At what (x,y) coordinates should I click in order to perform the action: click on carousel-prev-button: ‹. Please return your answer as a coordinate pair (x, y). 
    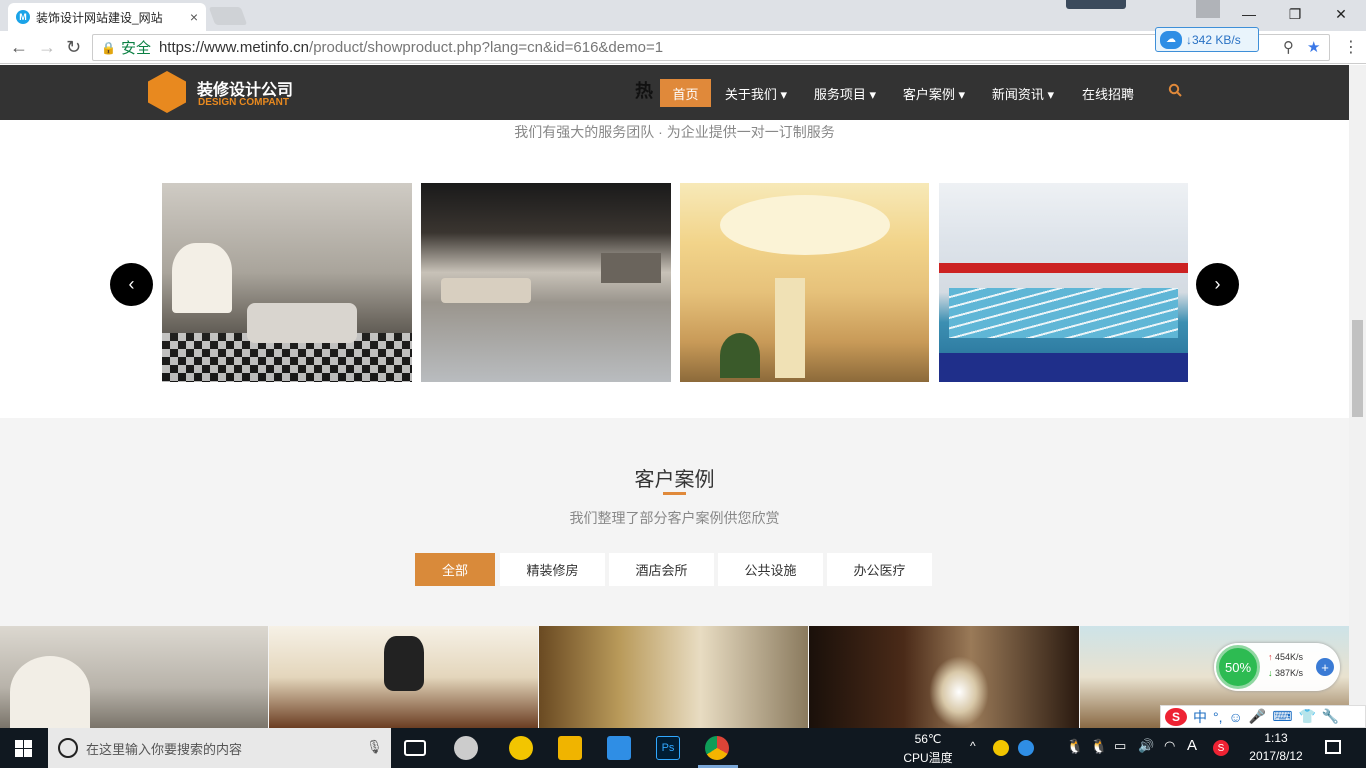
    Looking at the image, I should click on (131, 284).